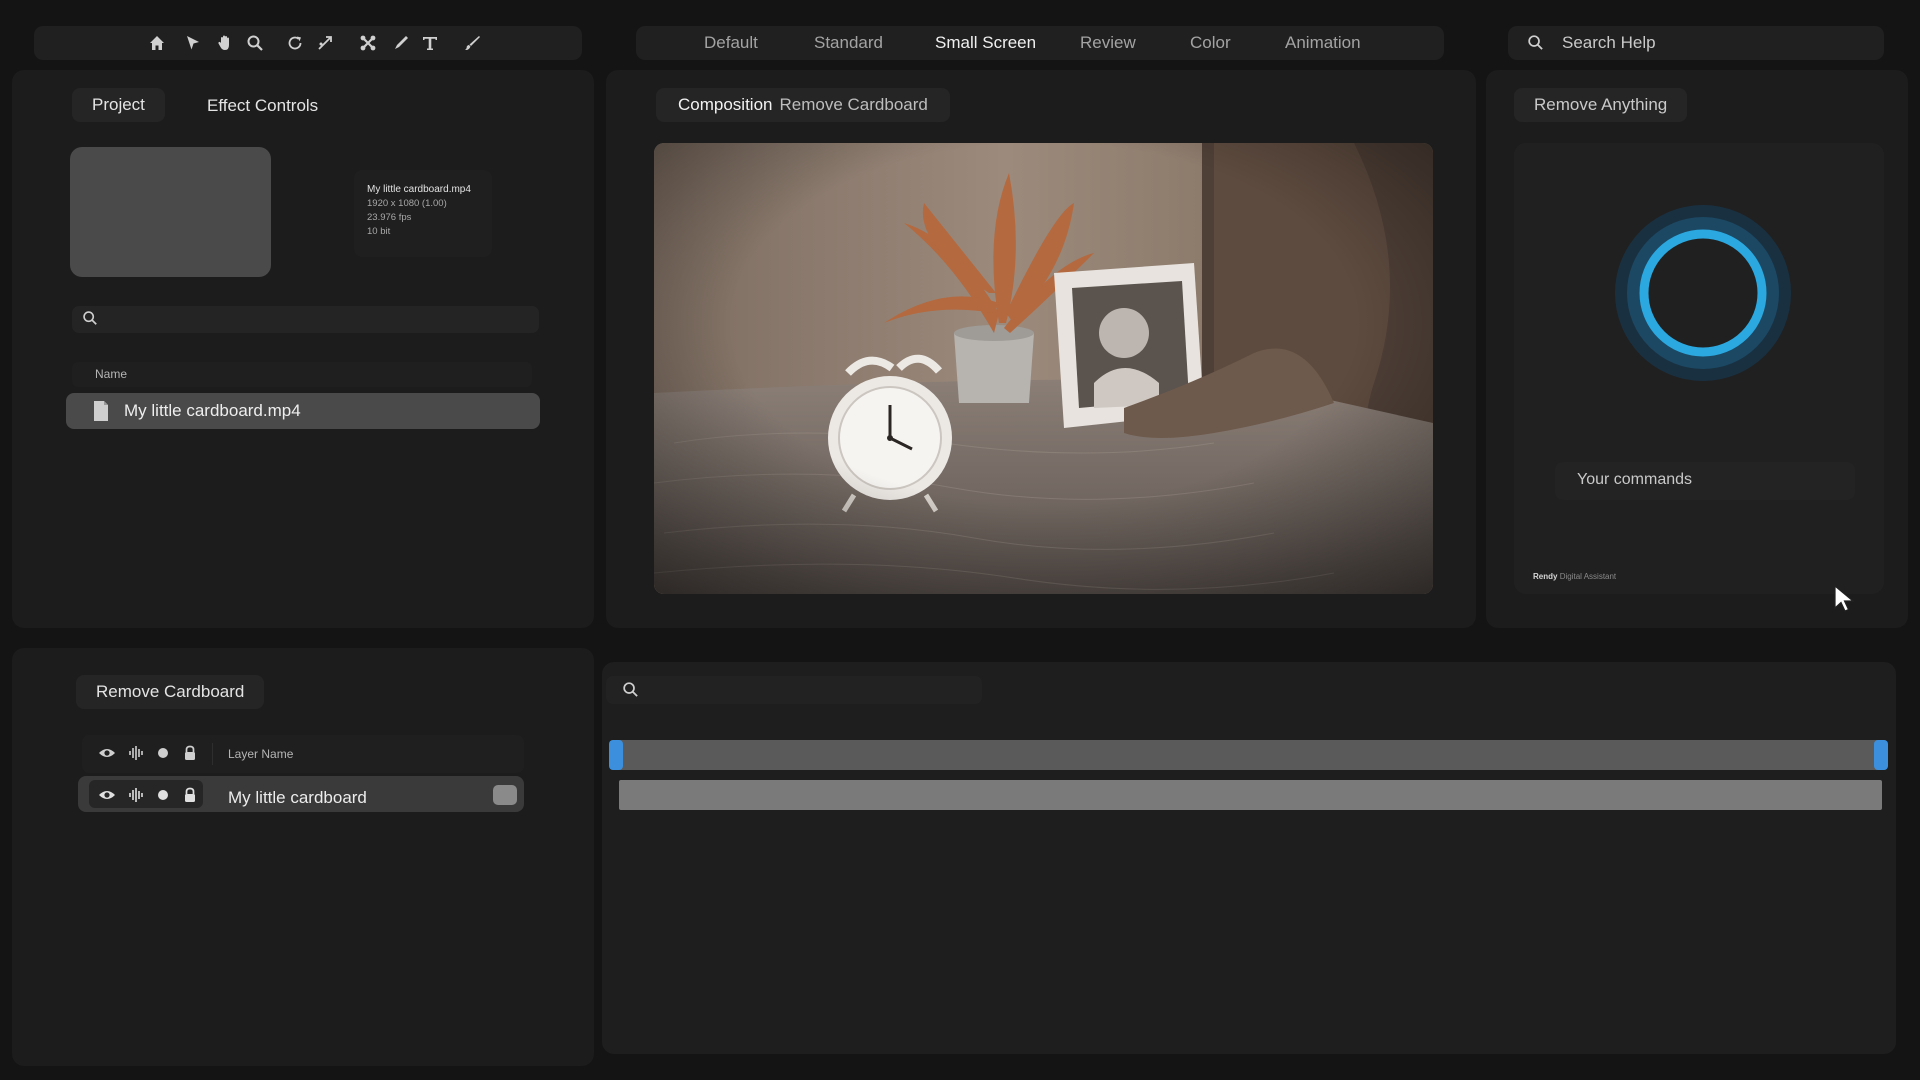 Image resolution: width=1920 pixels, height=1080 pixels. What do you see at coordinates (118, 105) in the screenshot?
I see `tab-project: Project` at bounding box center [118, 105].